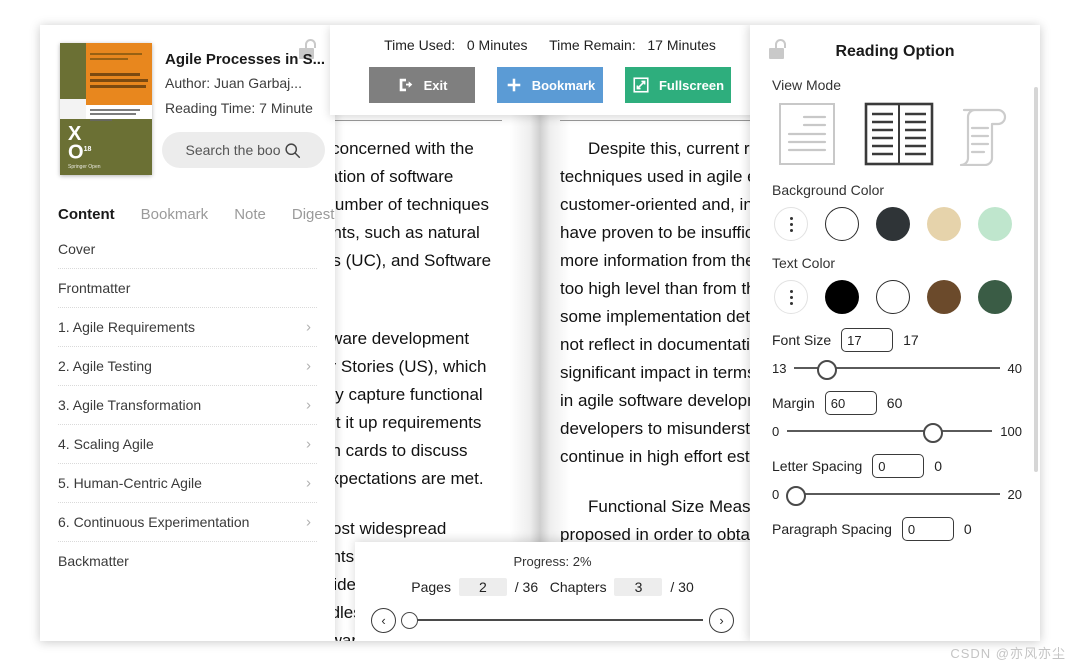 The image size is (1080, 666). What do you see at coordinates (77, 249) in the screenshot?
I see `toc-item-label: Cover` at bounding box center [77, 249].